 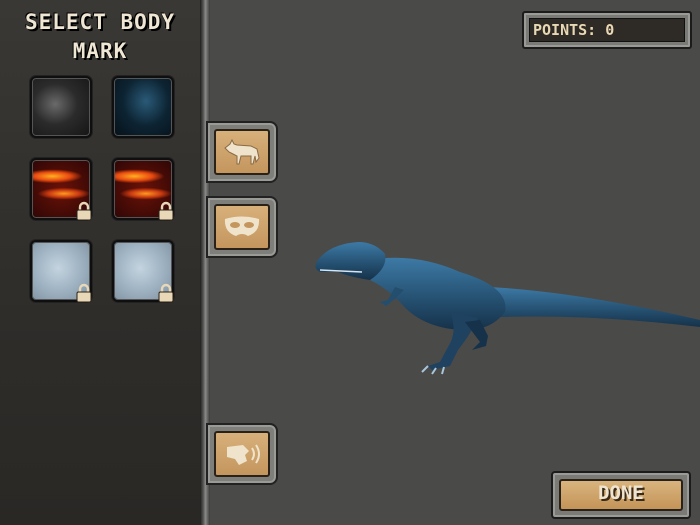 I want to click on tab-mask, so click(x=242, y=227).